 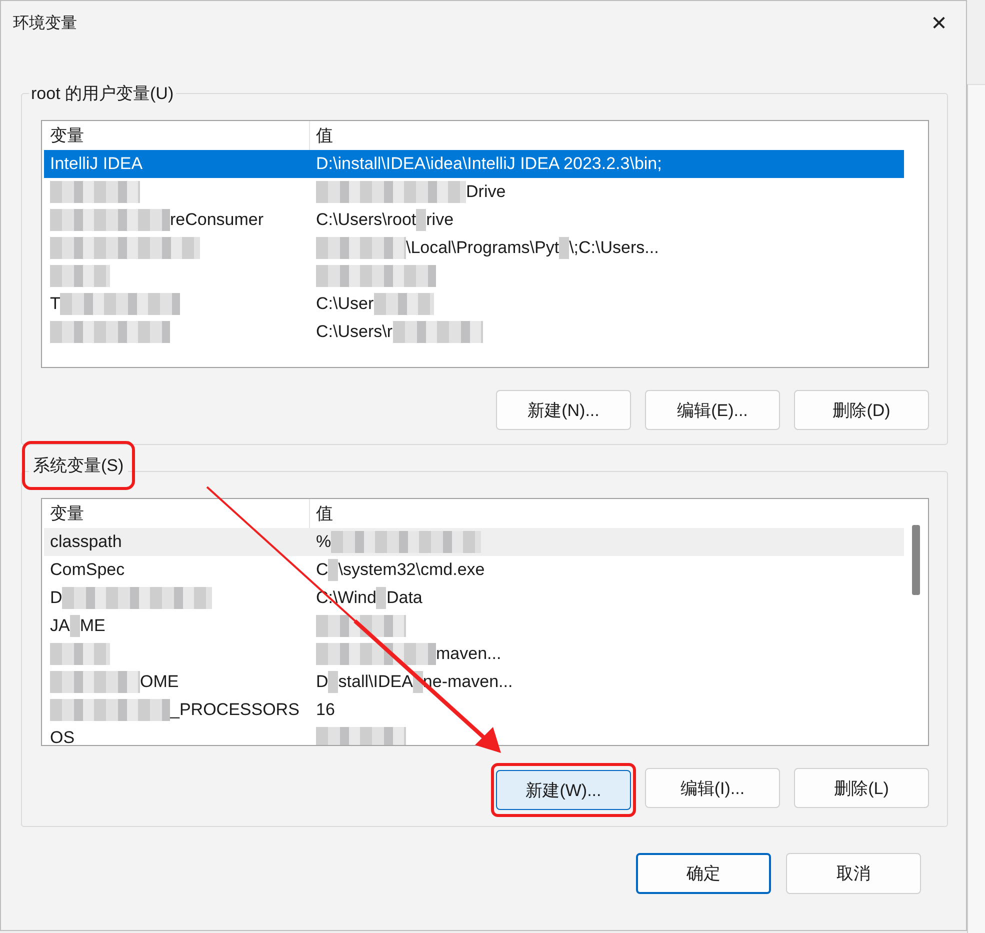 What do you see at coordinates (366, 220) in the screenshot?
I see `cell-text: C:\Users\root` at bounding box center [366, 220].